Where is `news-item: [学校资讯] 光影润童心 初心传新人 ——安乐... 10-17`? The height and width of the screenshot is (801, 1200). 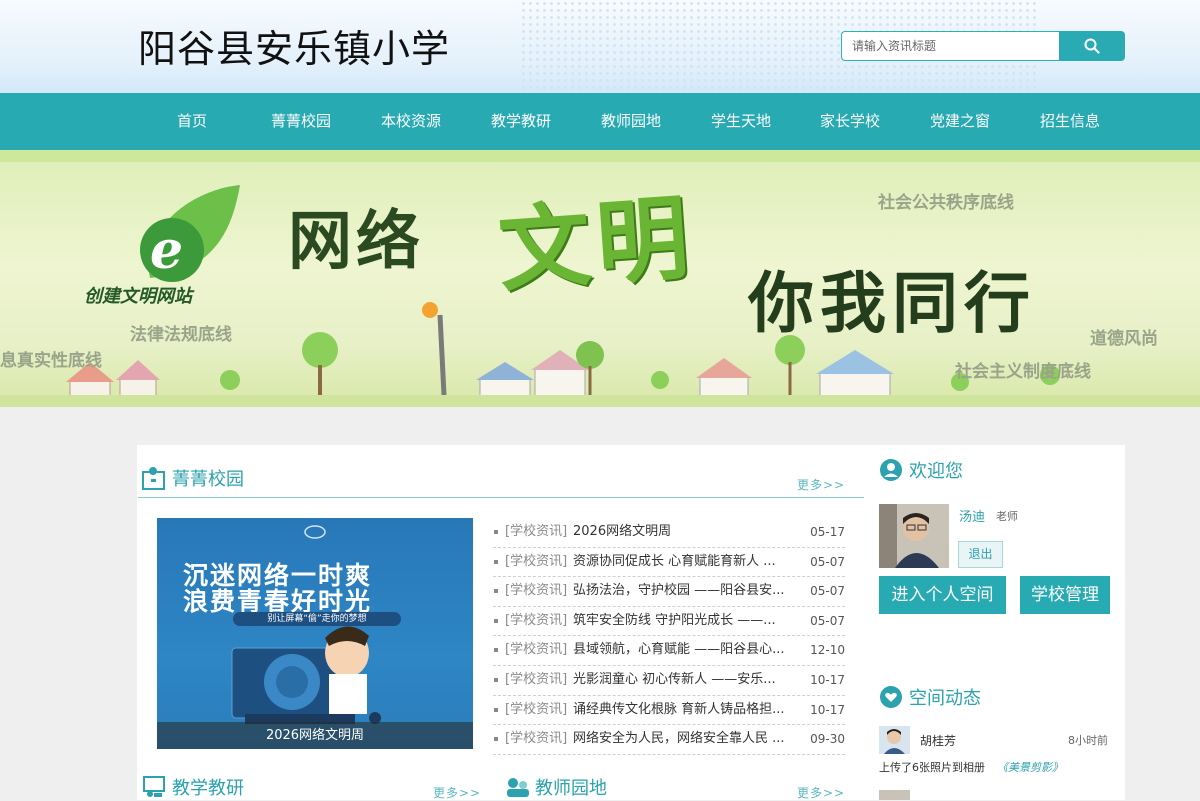 news-item: [学校资讯] 光影润童心 初心传新人 ——安乐... 10-17 is located at coordinates (669, 681).